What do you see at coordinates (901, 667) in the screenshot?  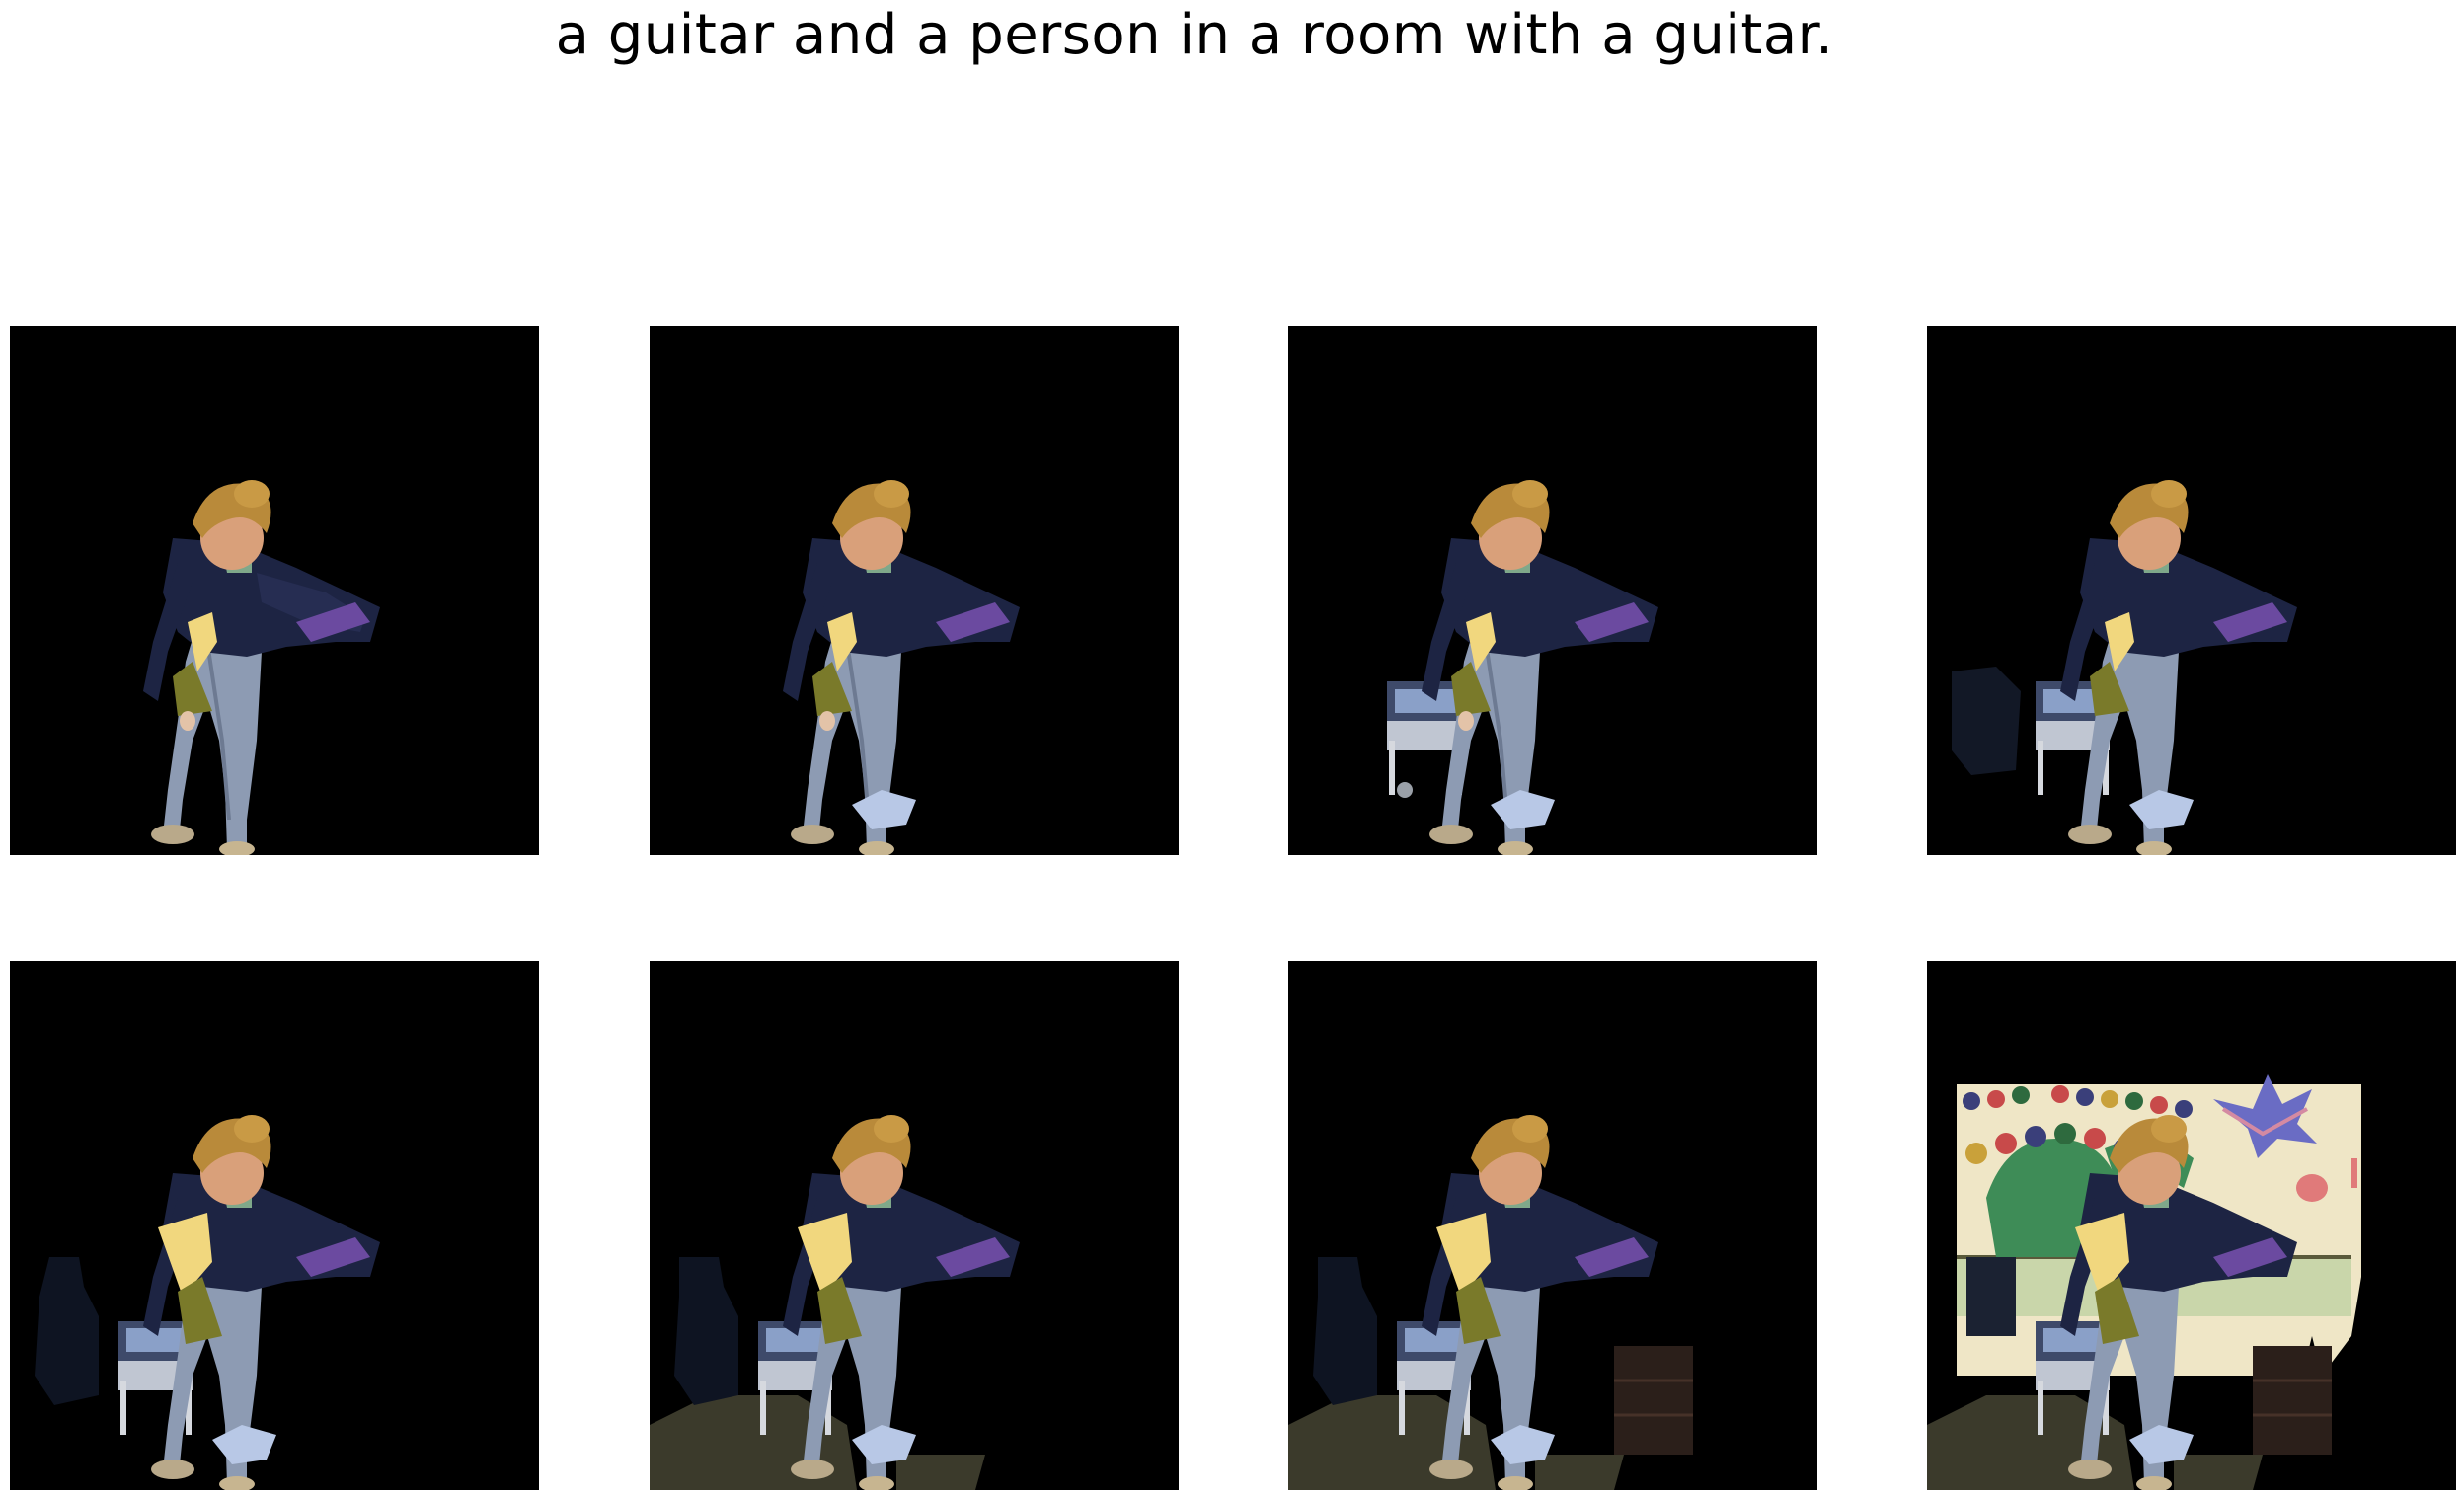 I see `panel-2-image` at bounding box center [901, 667].